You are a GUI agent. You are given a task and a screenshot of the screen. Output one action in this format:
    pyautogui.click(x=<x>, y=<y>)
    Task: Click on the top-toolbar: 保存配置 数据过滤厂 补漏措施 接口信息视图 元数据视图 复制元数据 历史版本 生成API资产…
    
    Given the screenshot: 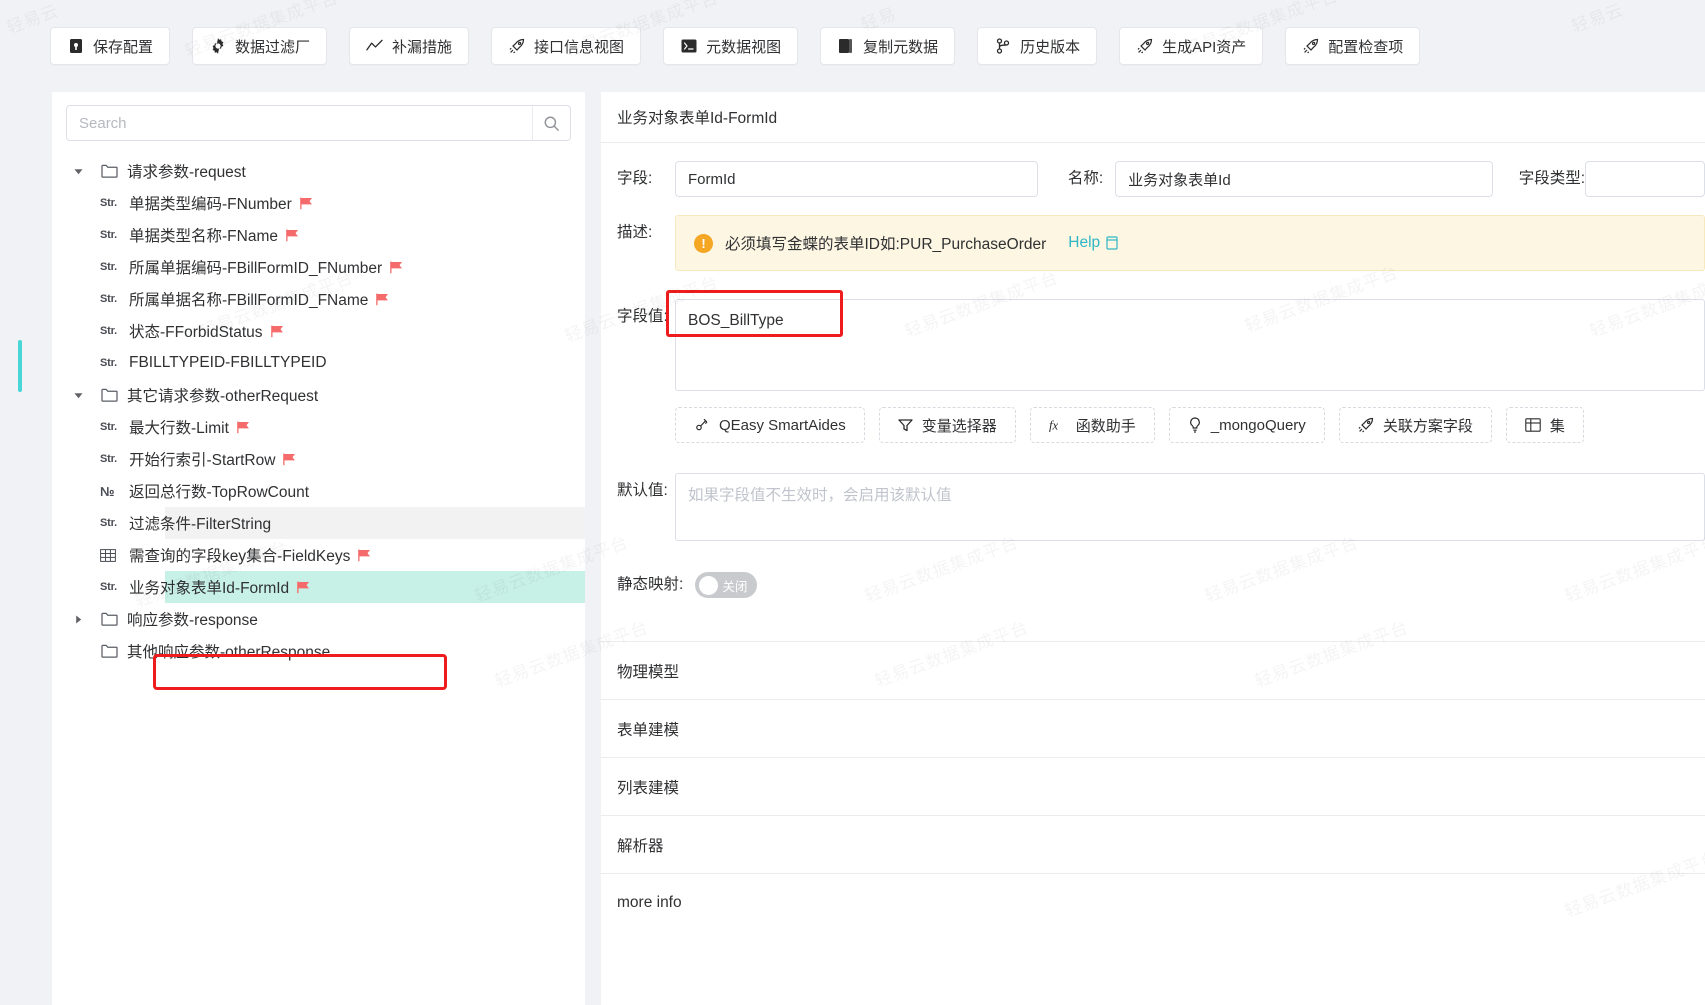 What is the action you would take?
    pyautogui.click(x=852, y=46)
    